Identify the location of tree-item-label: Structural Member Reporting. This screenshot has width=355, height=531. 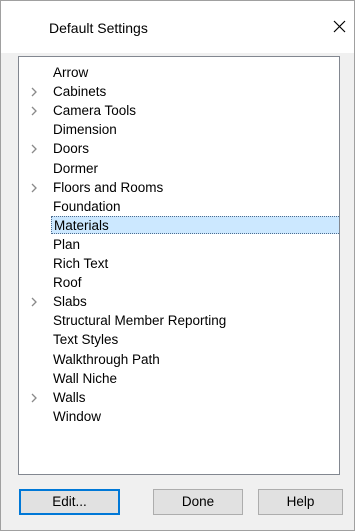
(140, 321).